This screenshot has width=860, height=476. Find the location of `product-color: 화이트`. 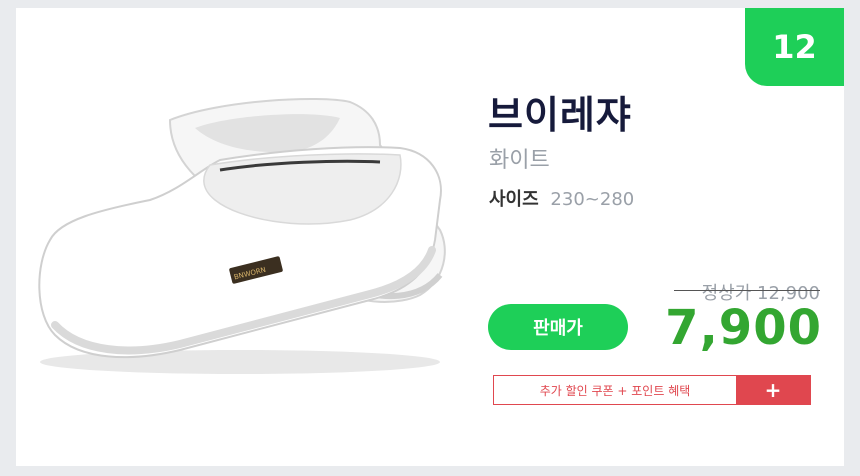

product-color: 화이트 is located at coordinates (519, 160).